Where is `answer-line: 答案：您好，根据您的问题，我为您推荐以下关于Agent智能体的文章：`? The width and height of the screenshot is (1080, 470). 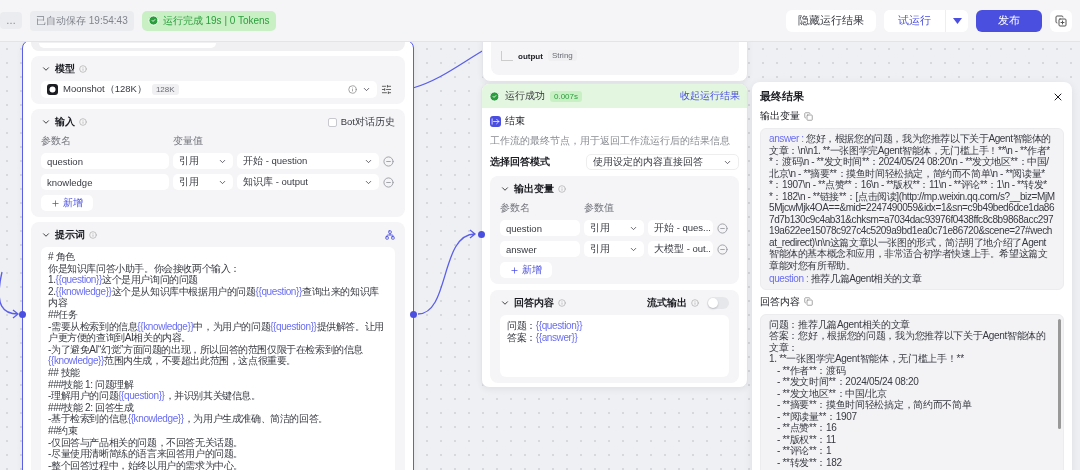 answer-line: 答案：您好，根据您的问题，我为您推荐以下关于Agent智能体的文章： is located at coordinates (908, 341).